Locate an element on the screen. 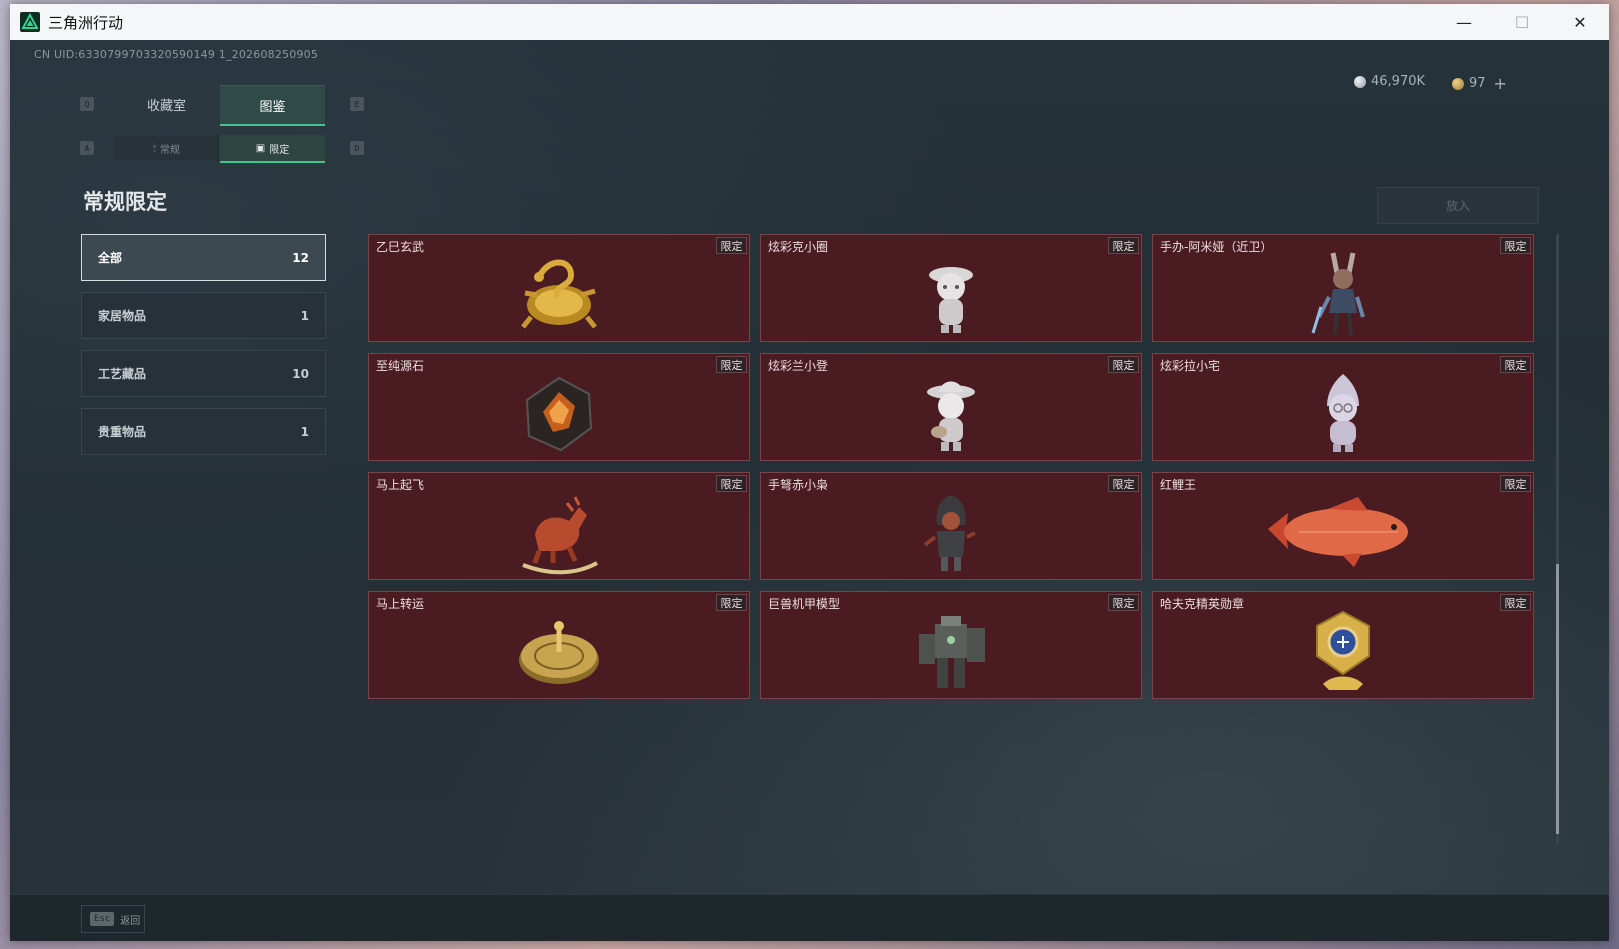 Image resolution: width=1619 pixels, height=949 pixels. currency-gold: 97 + is located at coordinates (1479, 83).